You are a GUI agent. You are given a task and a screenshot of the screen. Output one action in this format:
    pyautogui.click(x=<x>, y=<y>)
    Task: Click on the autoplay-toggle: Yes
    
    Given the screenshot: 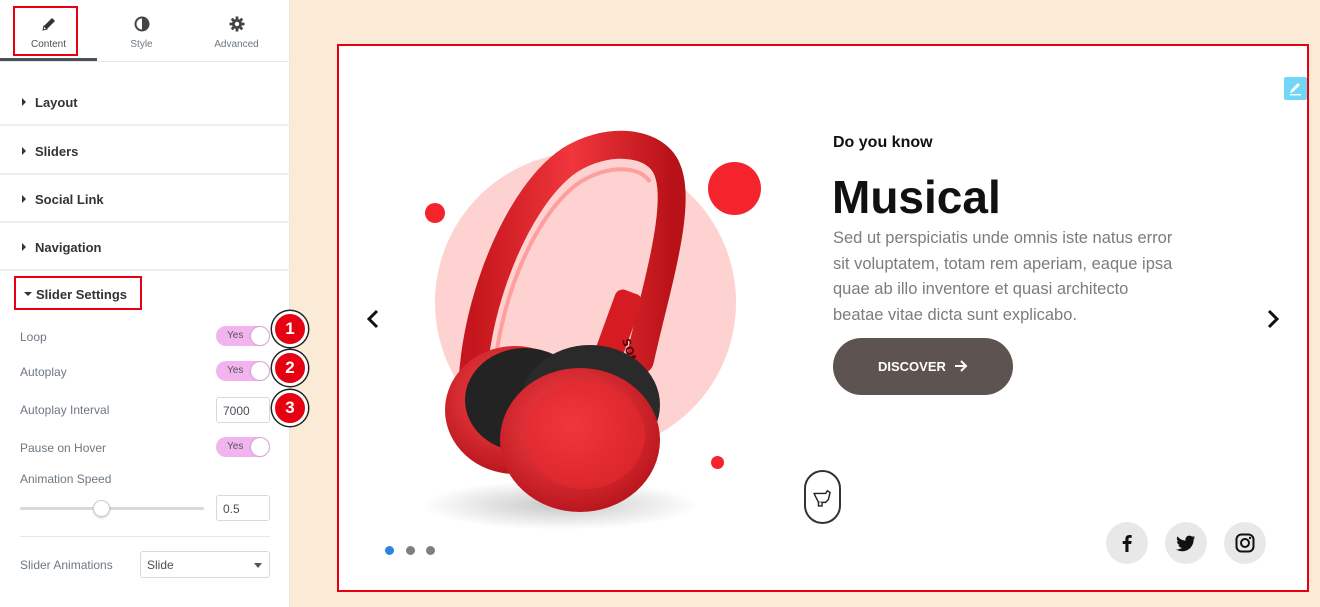 What is the action you would take?
    pyautogui.click(x=243, y=371)
    